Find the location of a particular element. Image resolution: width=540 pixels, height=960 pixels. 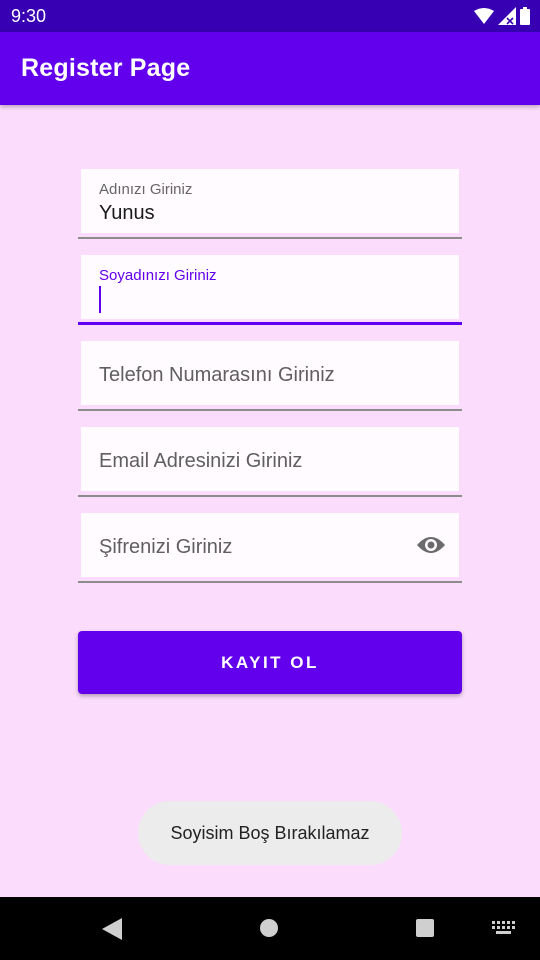

eye-icon is located at coordinates (431, 545).